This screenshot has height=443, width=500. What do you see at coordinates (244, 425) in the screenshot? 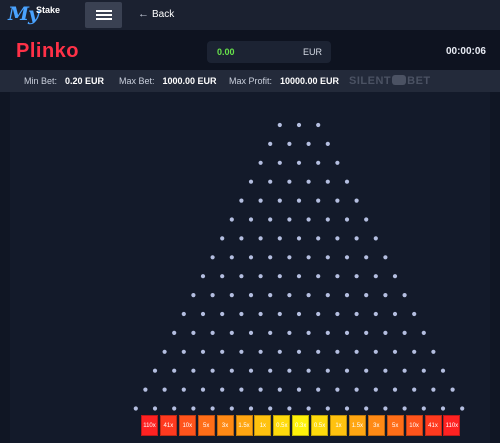
I see `multiplier-slot: 1.5x` at bounding box center [244, 425].